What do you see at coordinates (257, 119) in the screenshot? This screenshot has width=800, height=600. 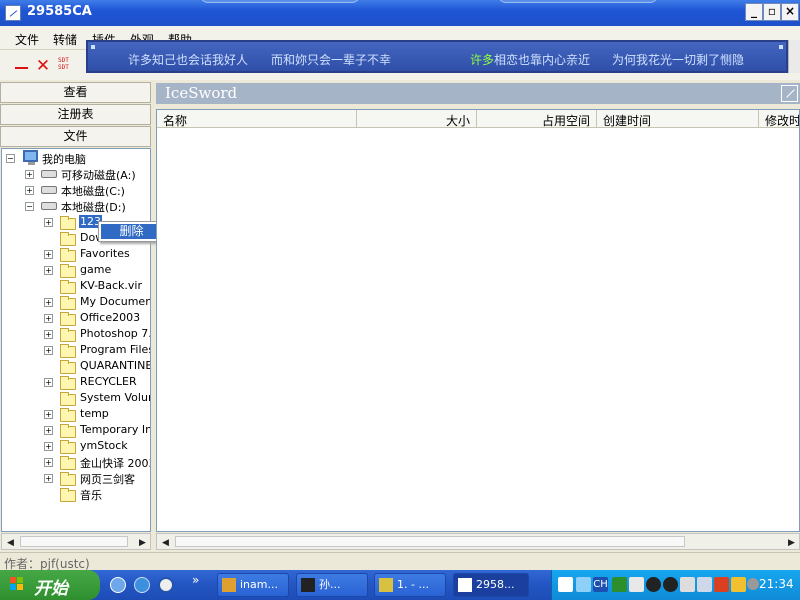 I see `column-name: 名称` at bounding box center [257, 119].